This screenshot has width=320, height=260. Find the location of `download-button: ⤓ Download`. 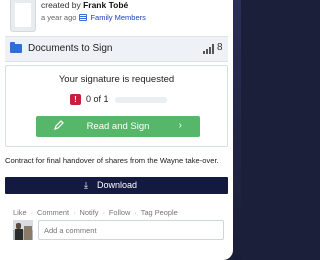

download-button: ⤓ Download is located at coordinates (116, 185).